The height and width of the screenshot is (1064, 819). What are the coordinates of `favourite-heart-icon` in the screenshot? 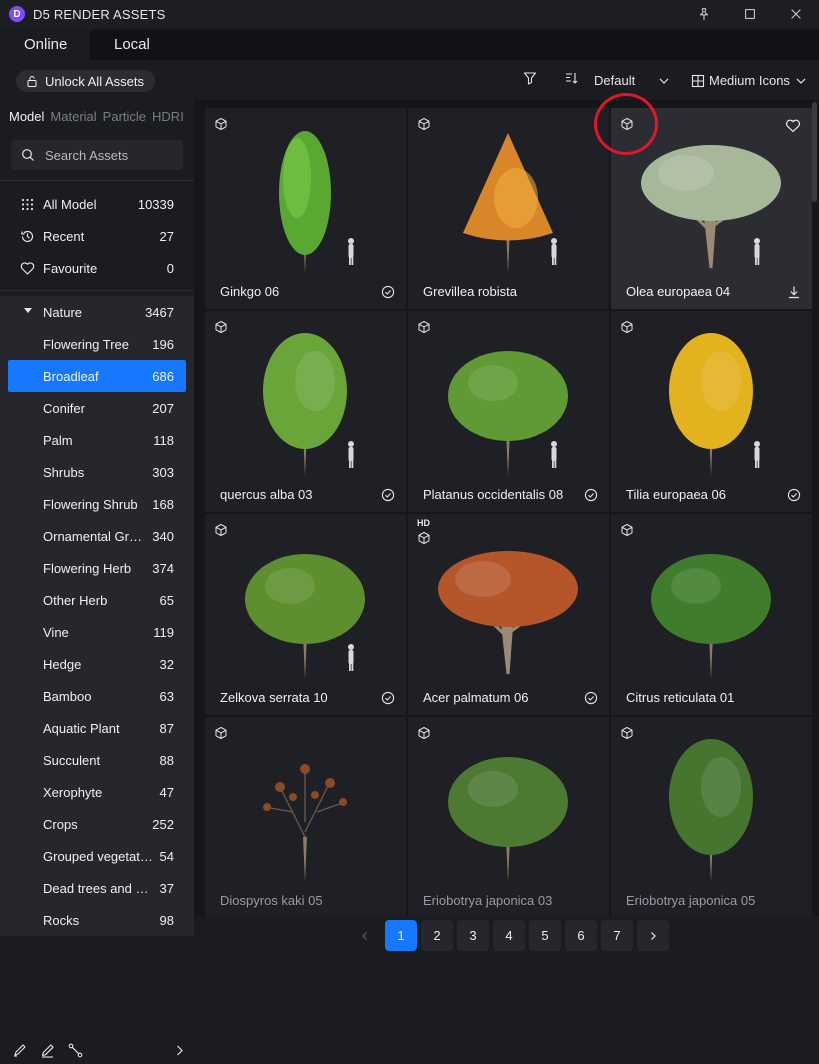 It's located at (793, 126).